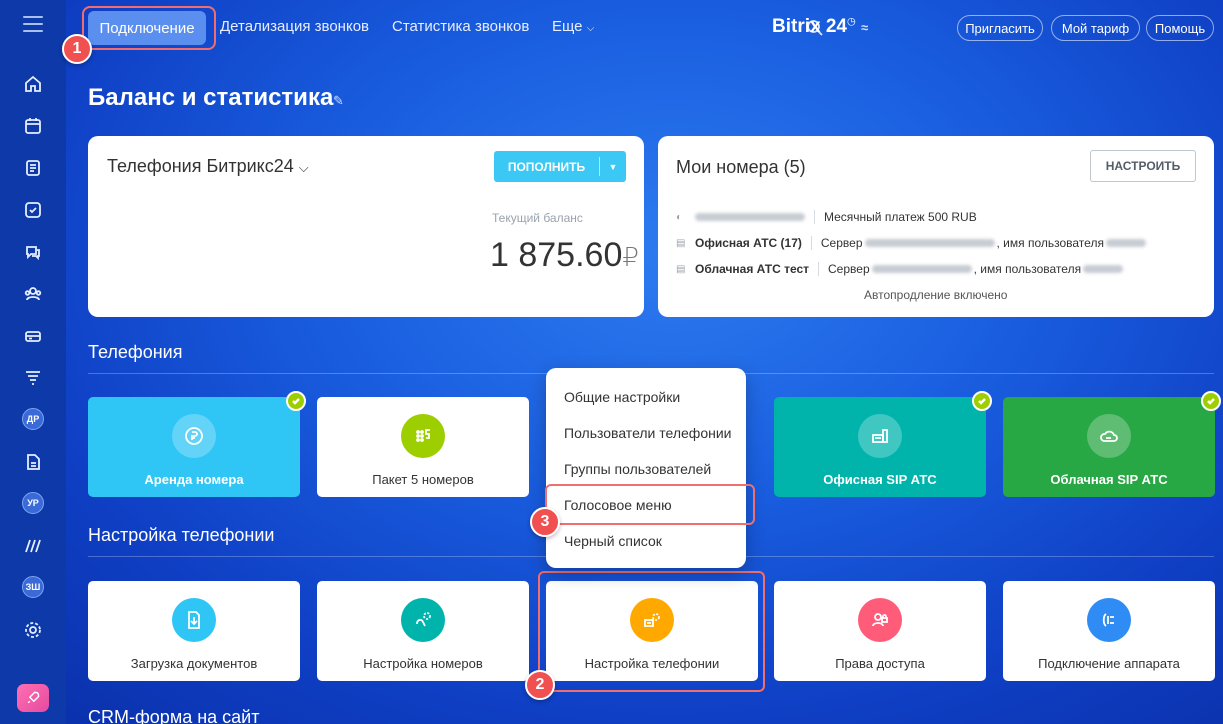  I want to click on phone-number-icon: ◐, so click(679, 217).